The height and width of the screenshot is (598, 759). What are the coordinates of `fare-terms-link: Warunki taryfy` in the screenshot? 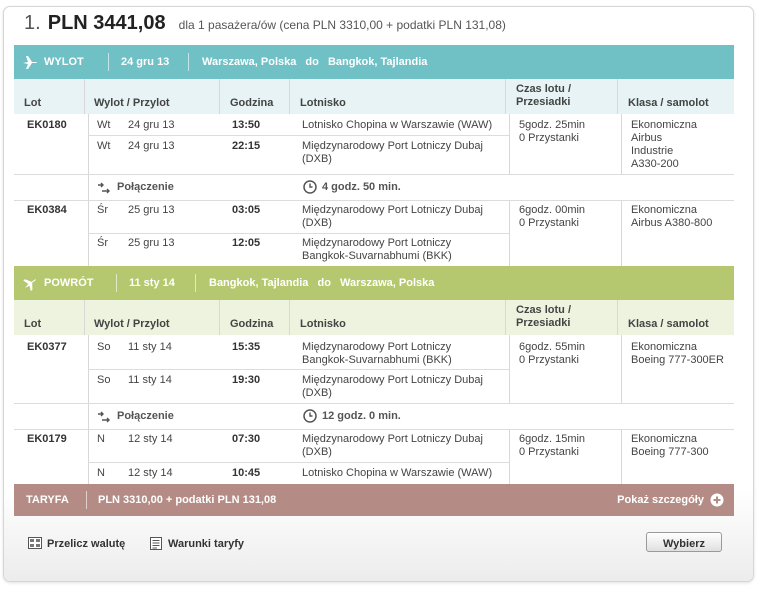 It's located at (206, 544).